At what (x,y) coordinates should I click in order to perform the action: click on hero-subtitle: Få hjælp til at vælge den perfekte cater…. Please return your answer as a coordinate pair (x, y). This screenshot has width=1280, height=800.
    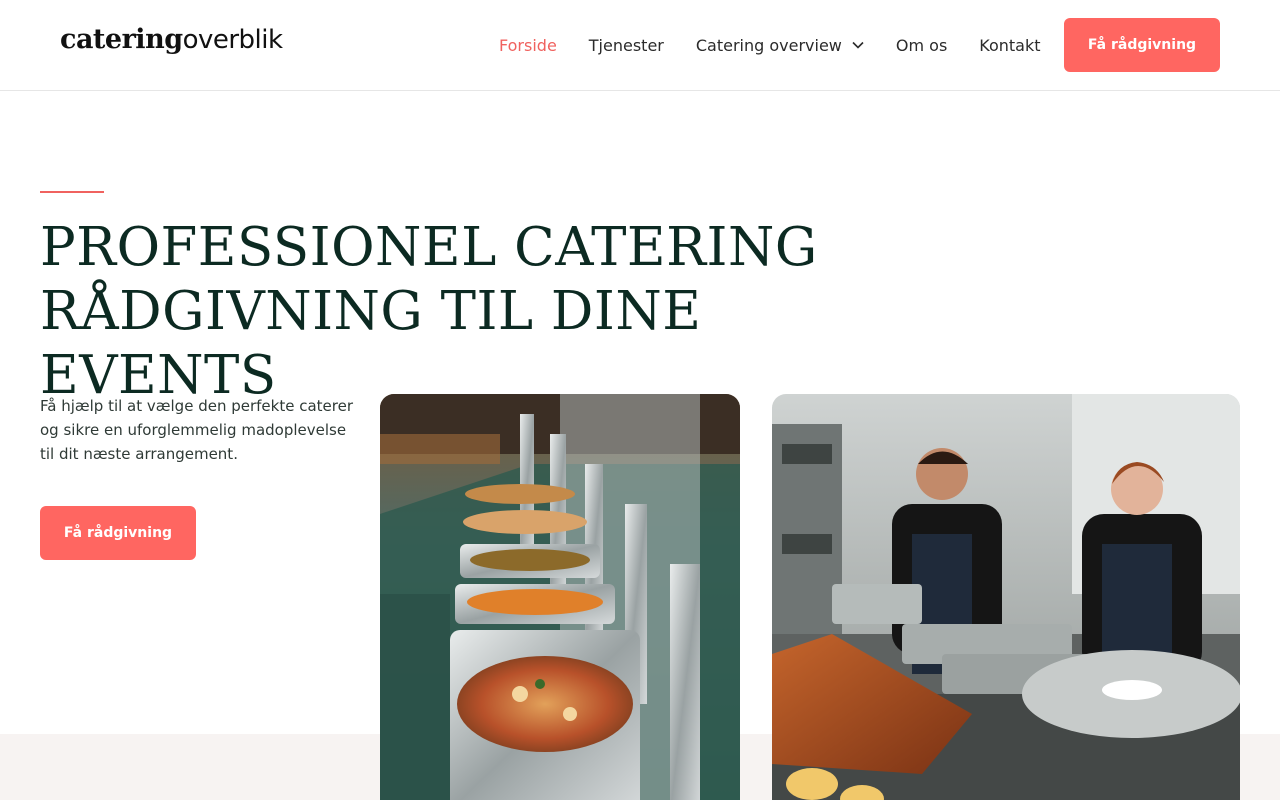
    Looking at the image, I should click on (196, 430).